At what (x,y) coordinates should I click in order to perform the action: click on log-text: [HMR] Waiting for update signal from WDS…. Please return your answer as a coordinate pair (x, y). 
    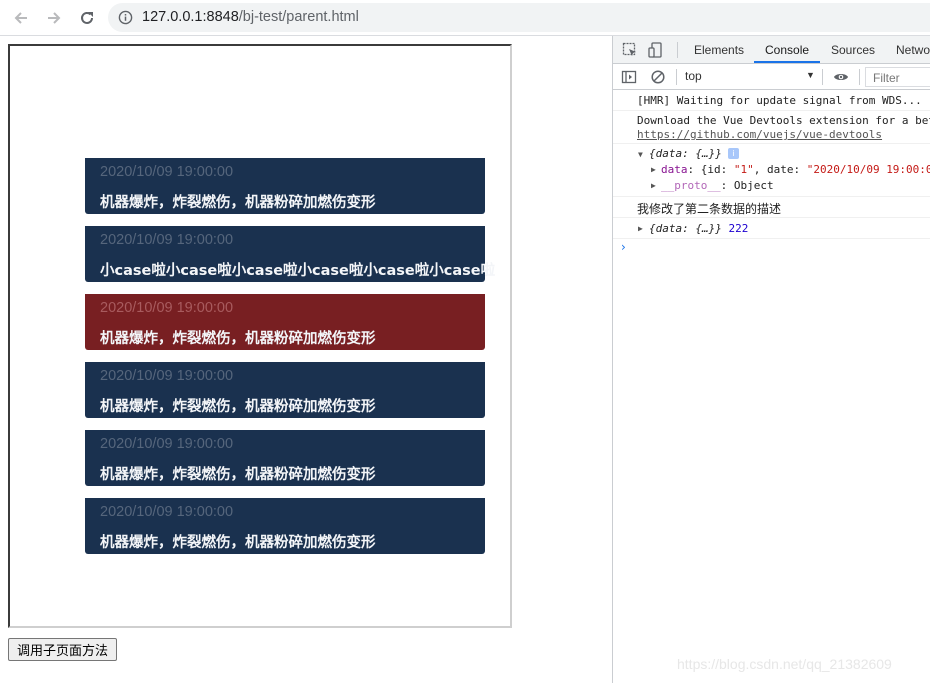
    Looking at the image, I should click on (779, 100).